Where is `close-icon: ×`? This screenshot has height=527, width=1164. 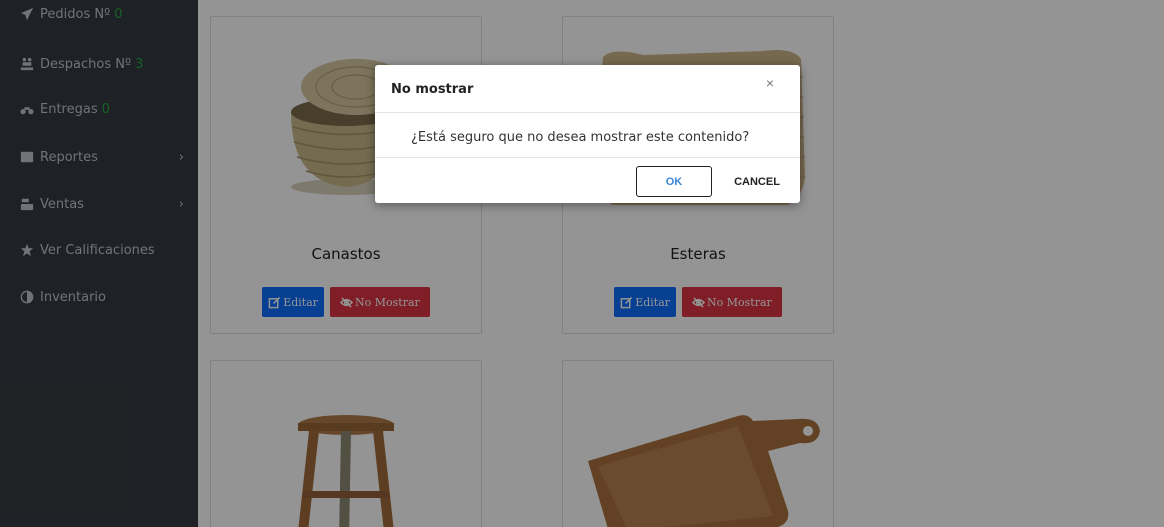
close-icon: × is located at coordinates (770, 83).